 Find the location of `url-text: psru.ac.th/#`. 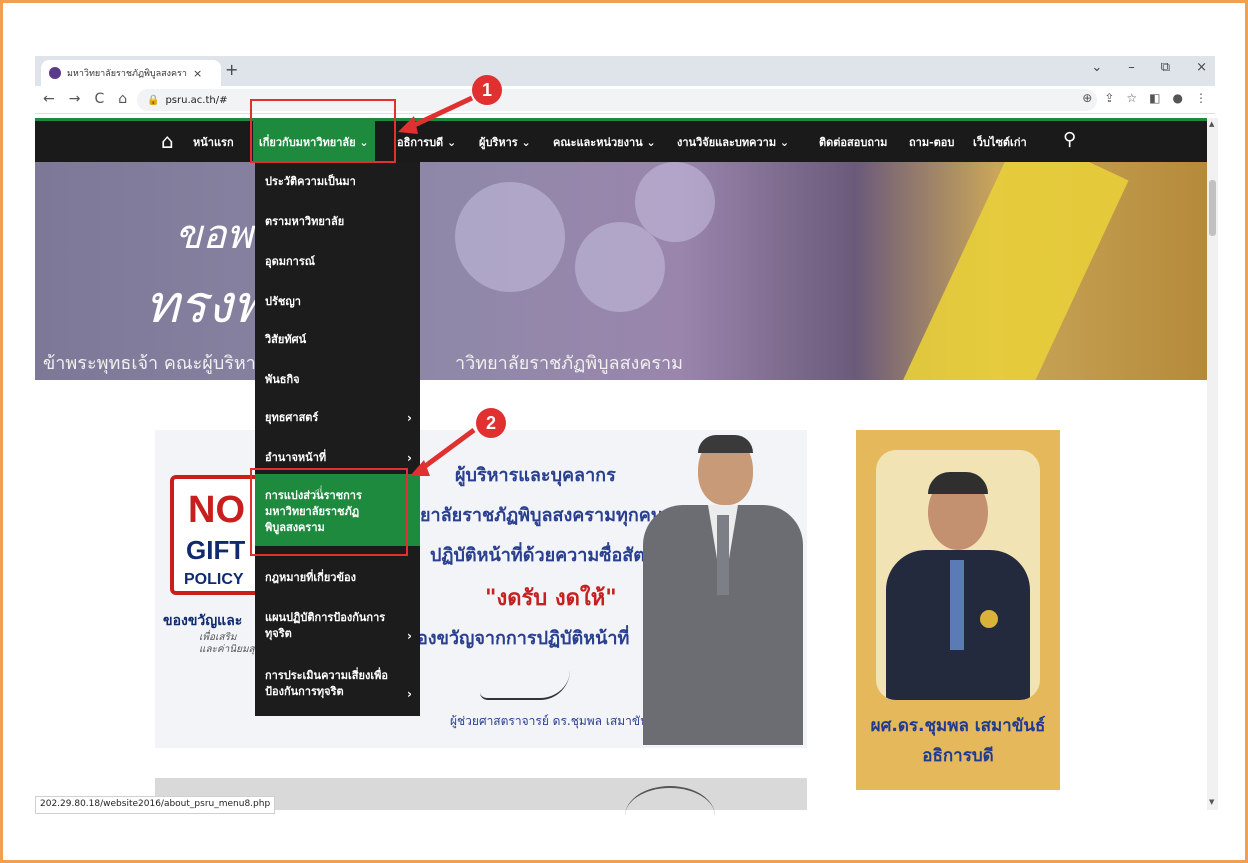

url-text: psru.ac.th/# is located at coordinates (196, 100).